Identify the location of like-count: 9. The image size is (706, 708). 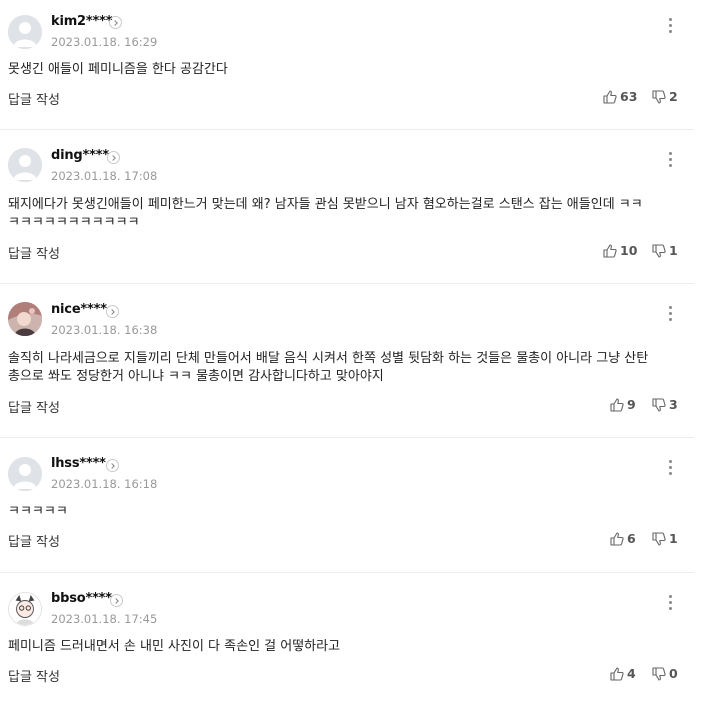
(631, 404).